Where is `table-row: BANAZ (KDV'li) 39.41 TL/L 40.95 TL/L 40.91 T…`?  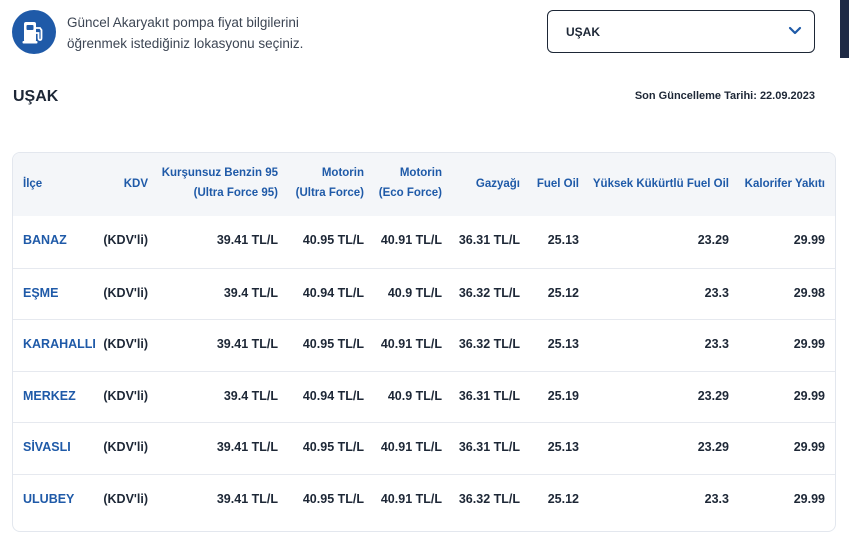
table-row: BANAZ (KDV'li) 39.41 TL/L 40.95 TL/L 40.91 T… is located at coordinates (424, 241).